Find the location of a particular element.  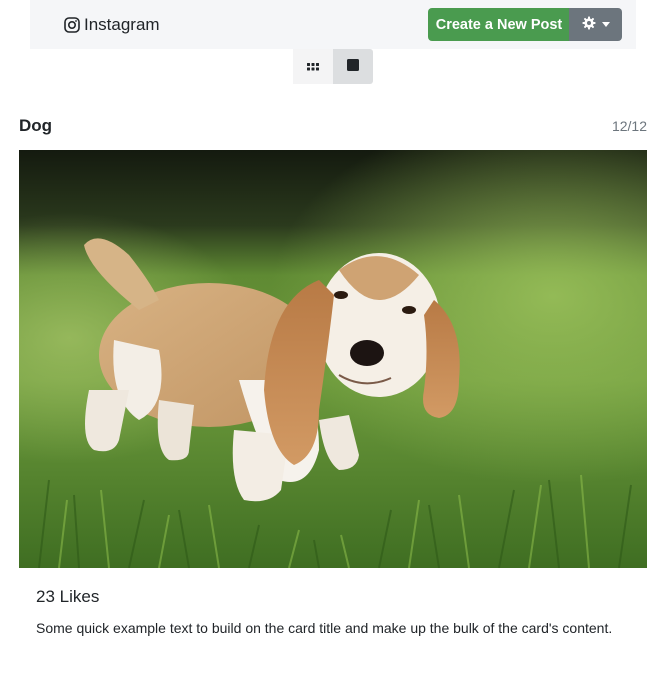

post-title: Dog is located at coordinates (36, 125).